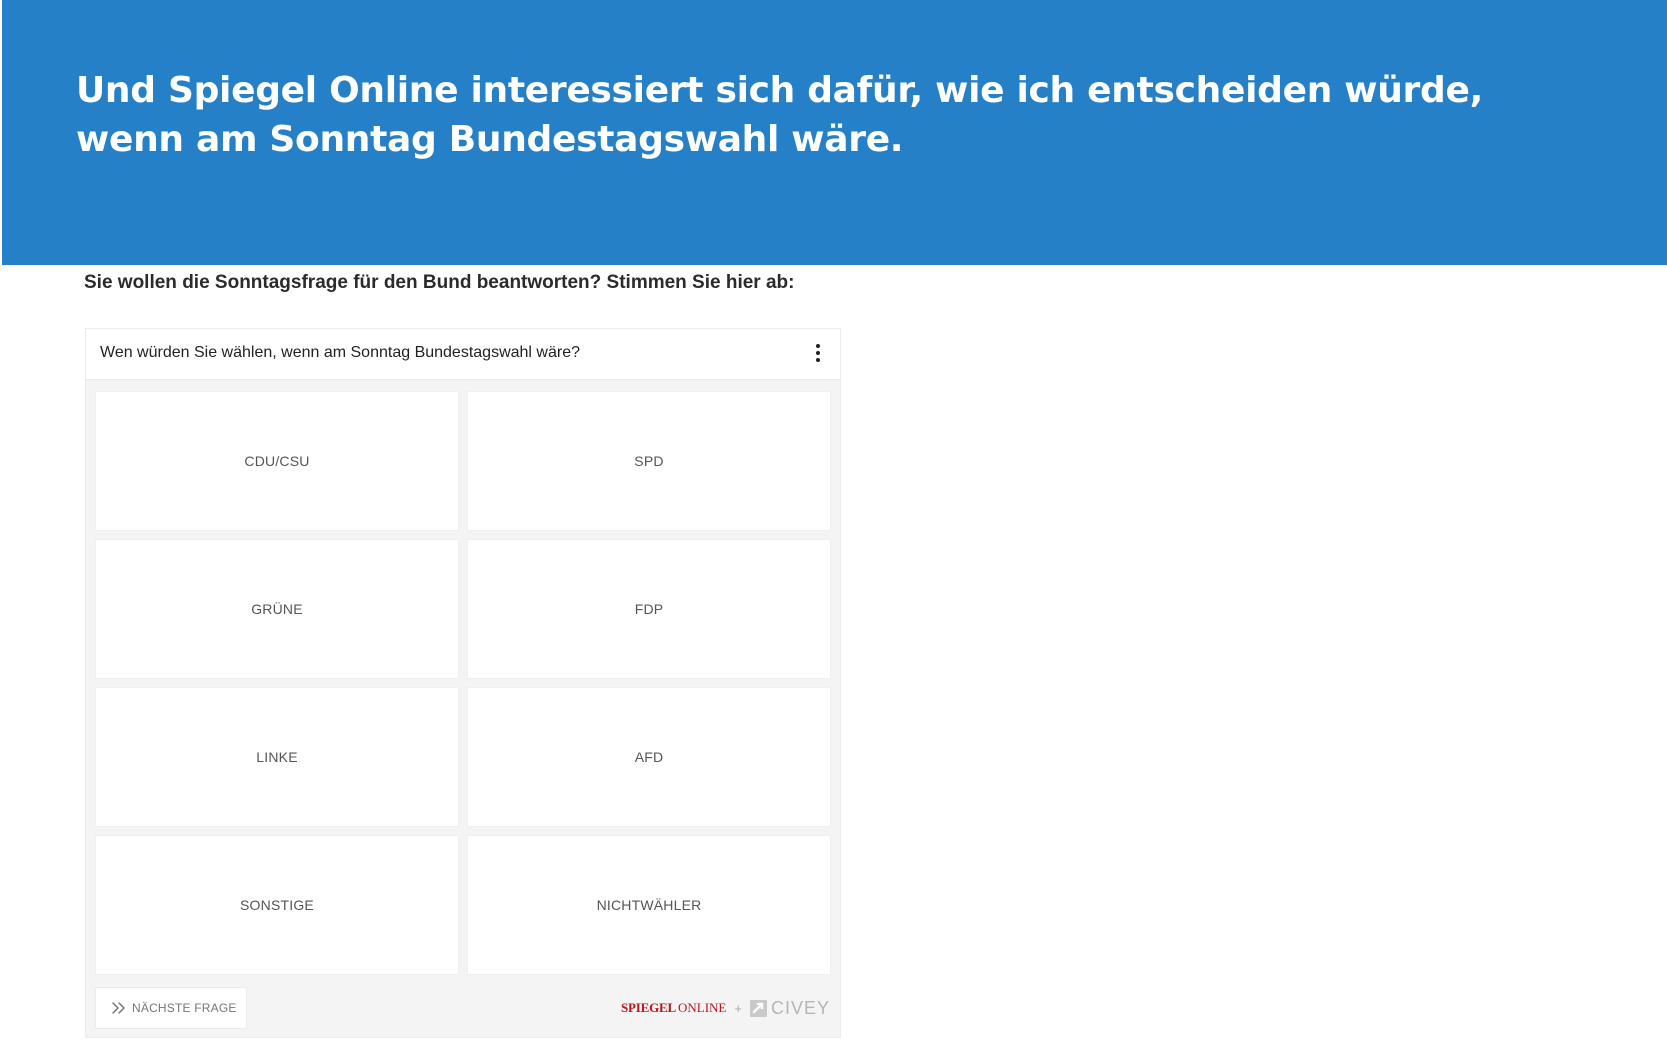 Image resolution: width=1667 pixels, height=1042 pixels. What do you see at coordinates (649, 757) in the screenshot?
I see `option-afd: AFD` at bounding box center [649, 757].